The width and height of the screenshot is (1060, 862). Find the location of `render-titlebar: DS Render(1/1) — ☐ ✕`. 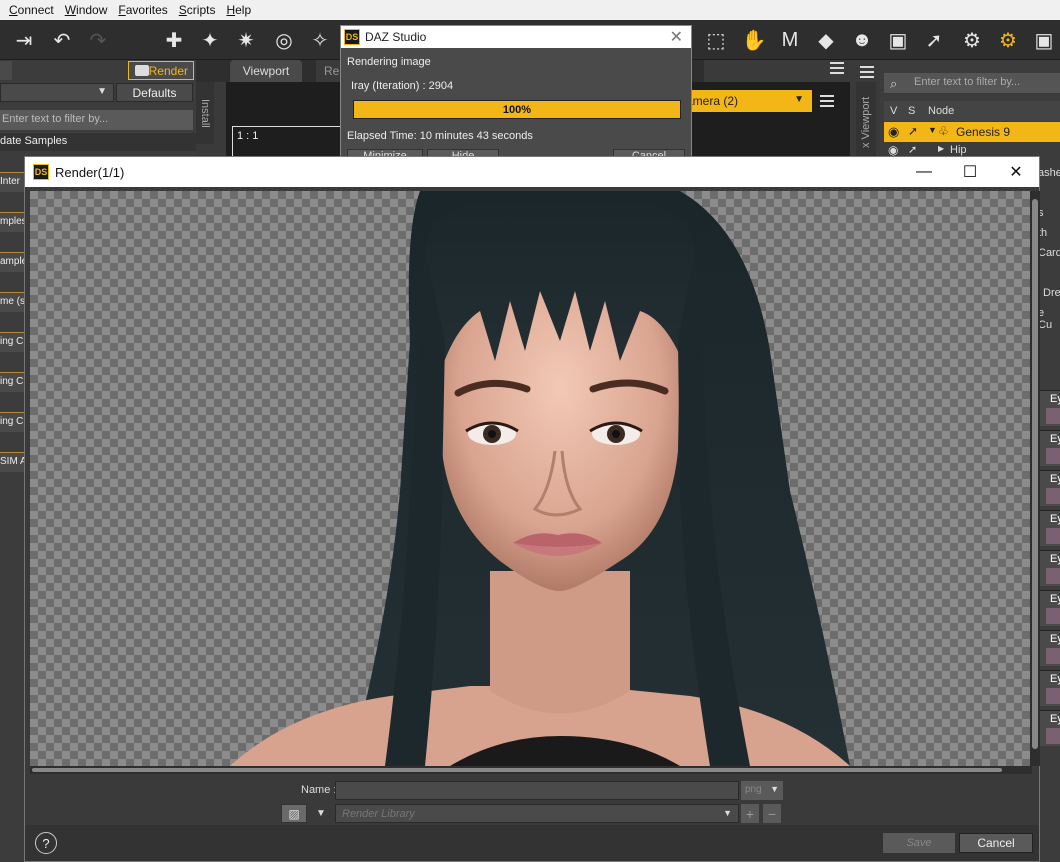

render-titlebar: DS Render(1/1) — ☐ ✕ is located at coordinates (532, 172).